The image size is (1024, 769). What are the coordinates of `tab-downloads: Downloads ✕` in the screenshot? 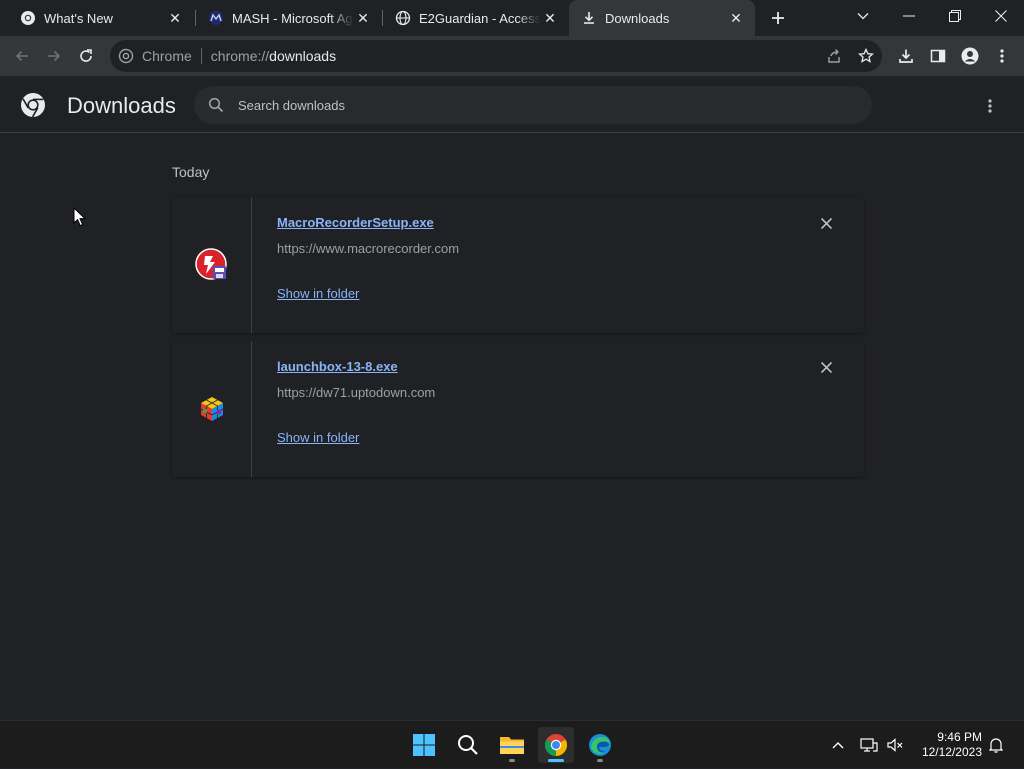 It's located at (662, 18).